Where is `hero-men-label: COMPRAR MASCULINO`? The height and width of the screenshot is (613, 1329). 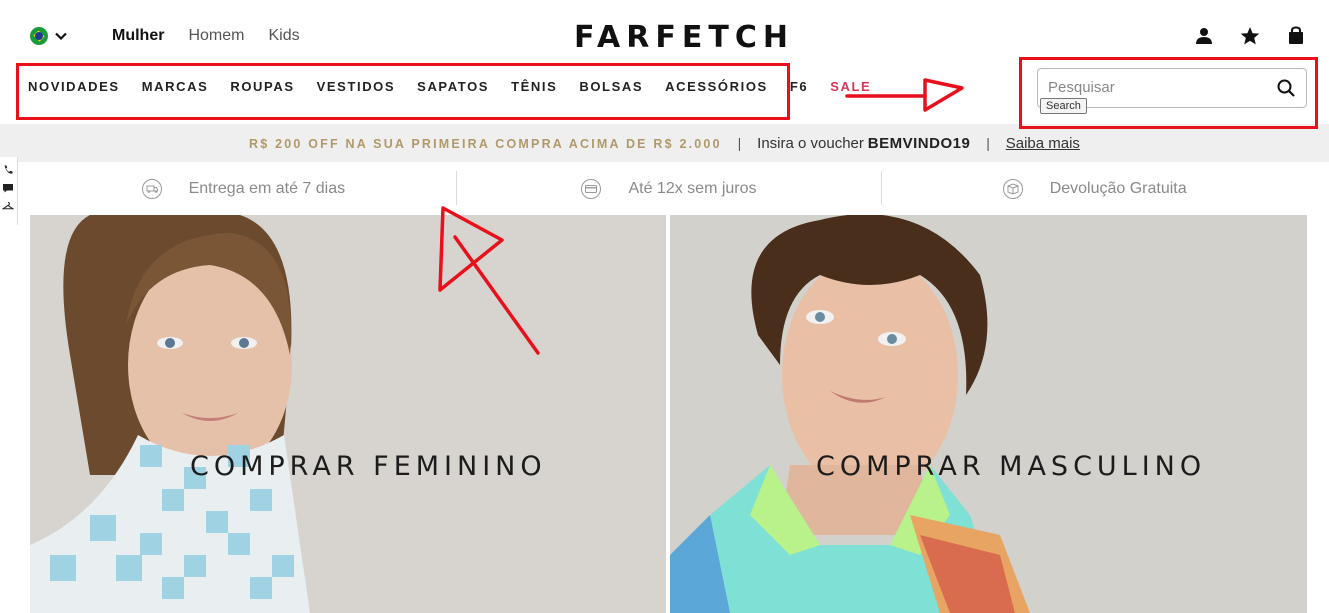
hero-men-label: COMPRAR MASCULINO is located at coordinates (1011, 466).